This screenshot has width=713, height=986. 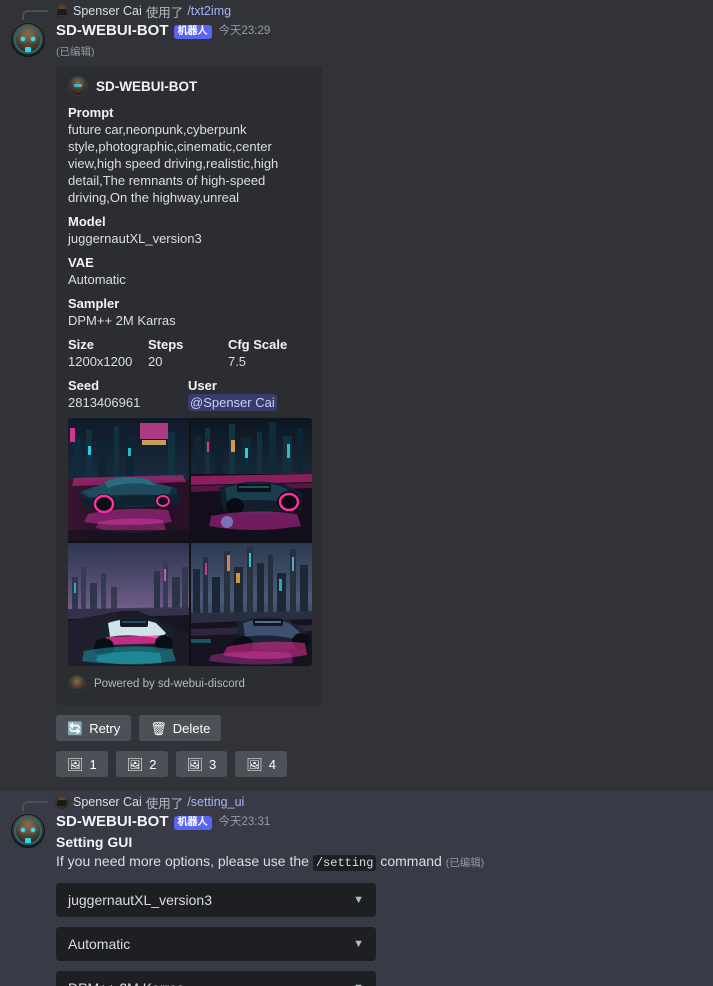 I want to click on setting-command-code: /setting, so click(x=344, y=863).